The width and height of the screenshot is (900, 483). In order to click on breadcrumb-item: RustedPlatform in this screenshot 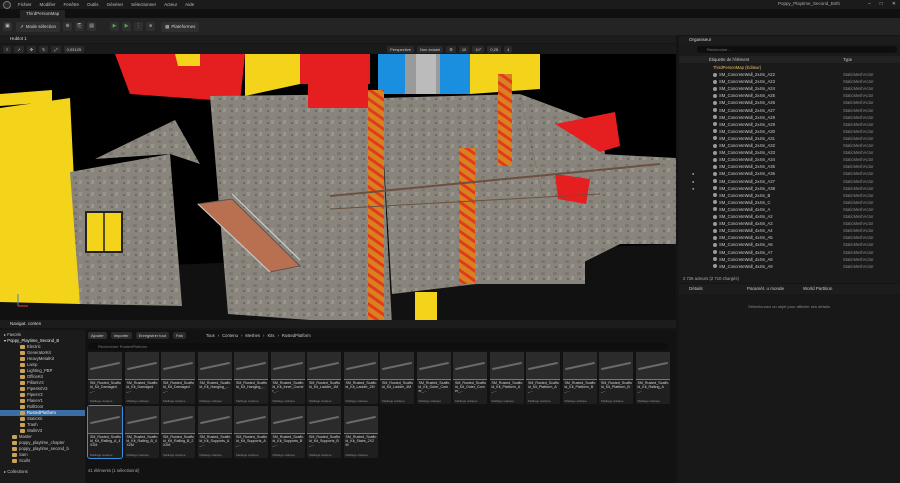, I will do `click(296, 335)`.